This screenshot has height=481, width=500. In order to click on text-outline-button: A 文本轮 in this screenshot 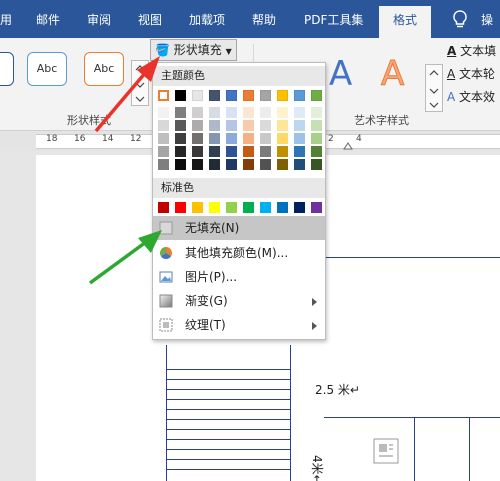, I will do `click(471, 73)`.